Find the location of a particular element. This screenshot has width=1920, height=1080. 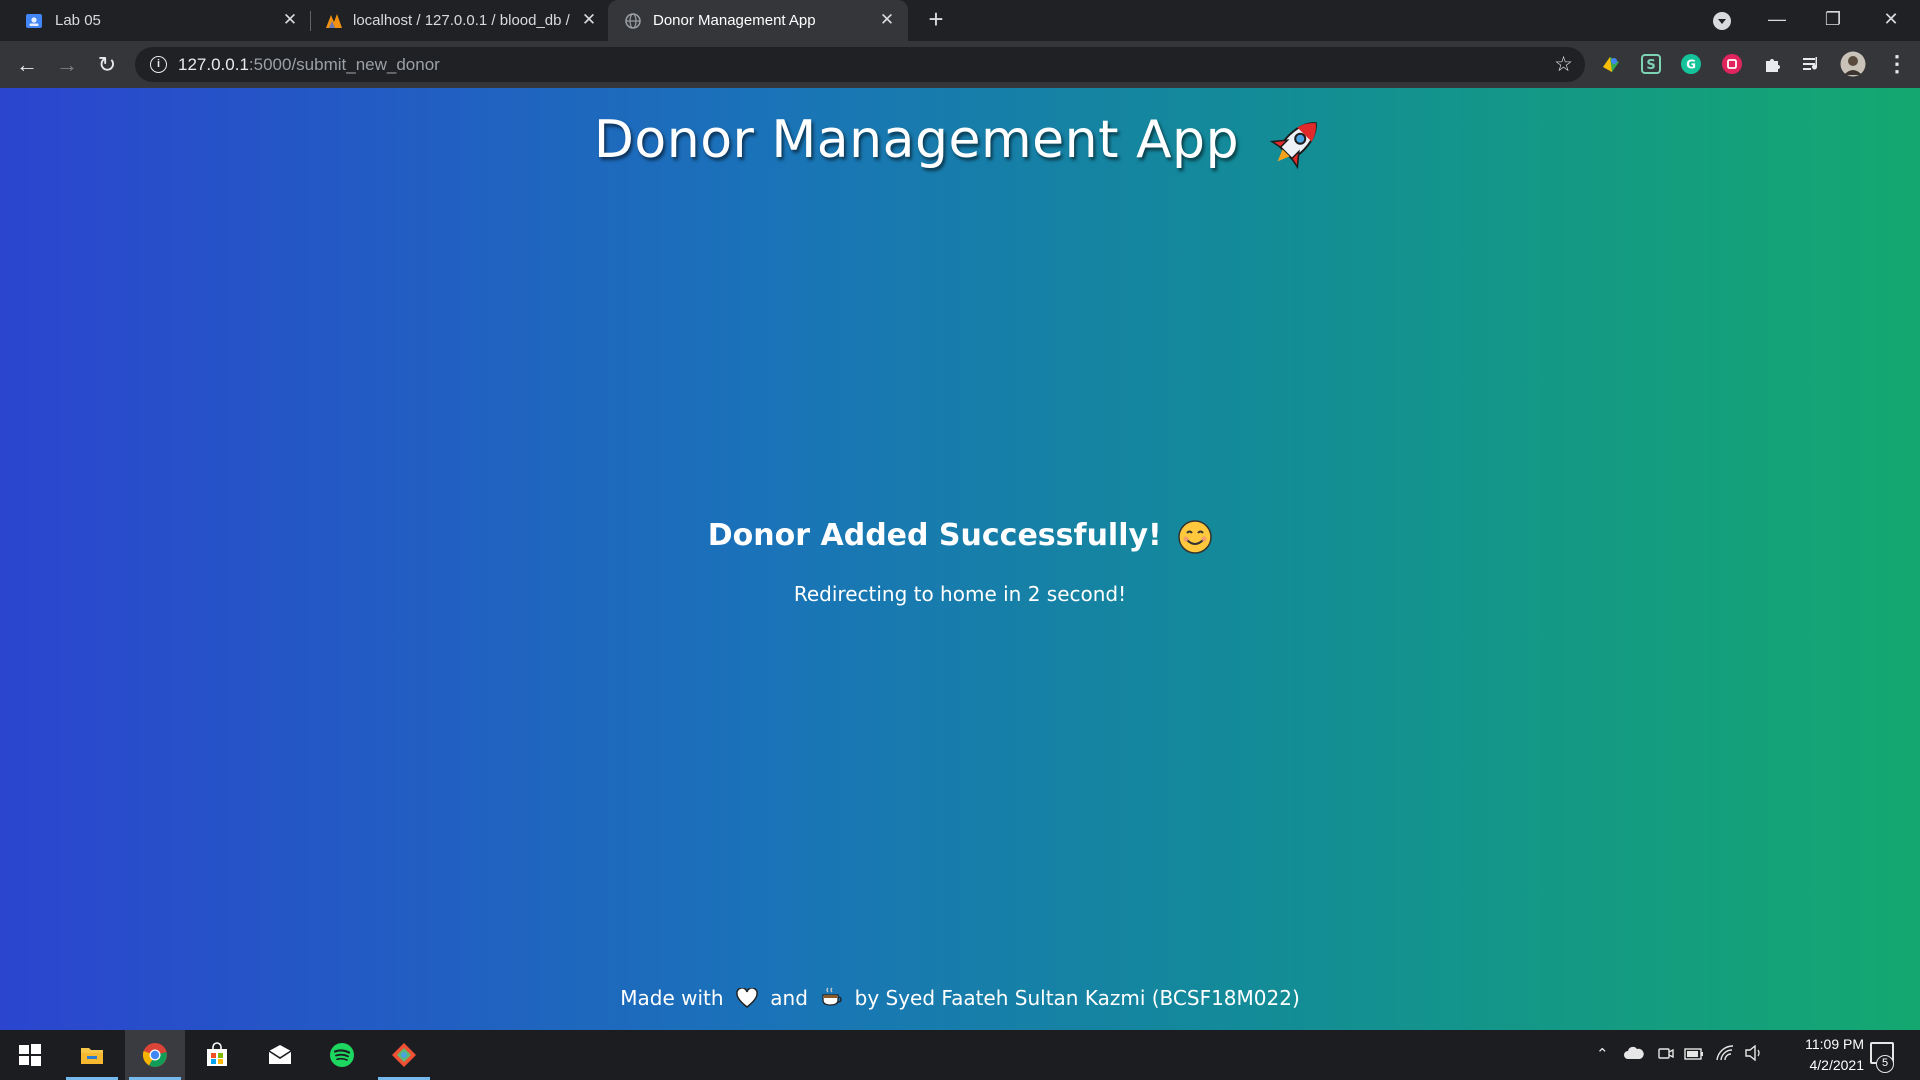

globe-icon is located at coordinates (633, 21).